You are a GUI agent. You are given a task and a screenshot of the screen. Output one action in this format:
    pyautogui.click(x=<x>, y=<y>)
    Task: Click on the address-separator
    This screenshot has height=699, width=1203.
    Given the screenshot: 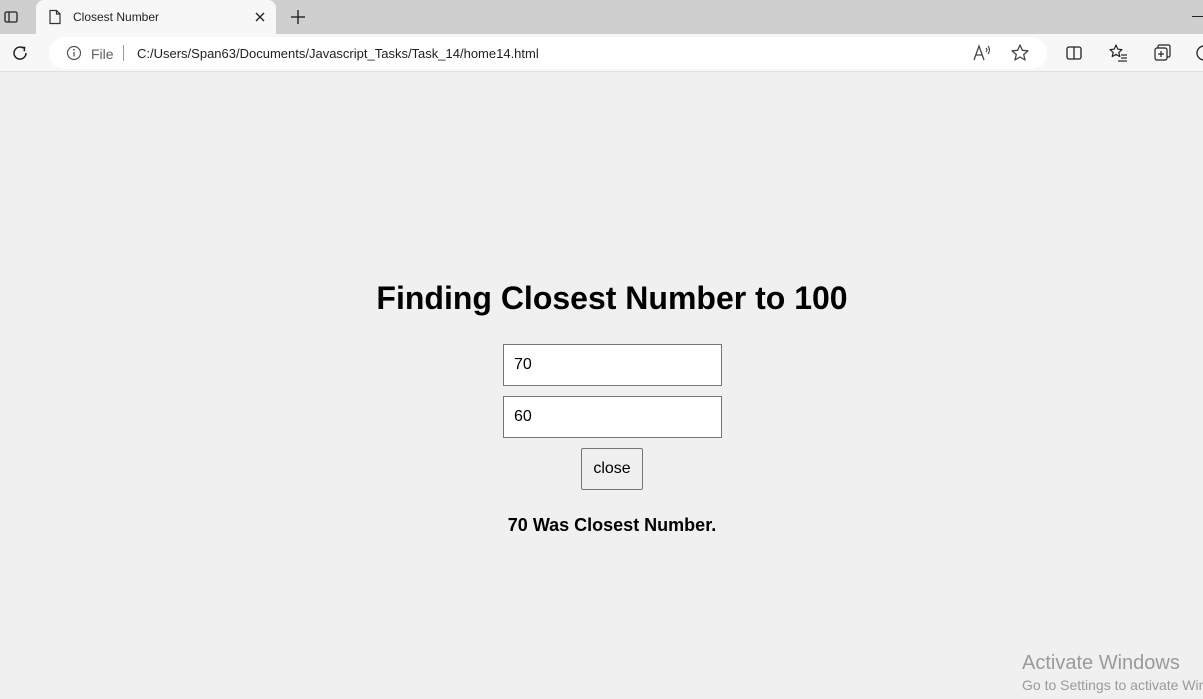 What is the action you would take?
    pyautogui.click(x=123, y=53)
    